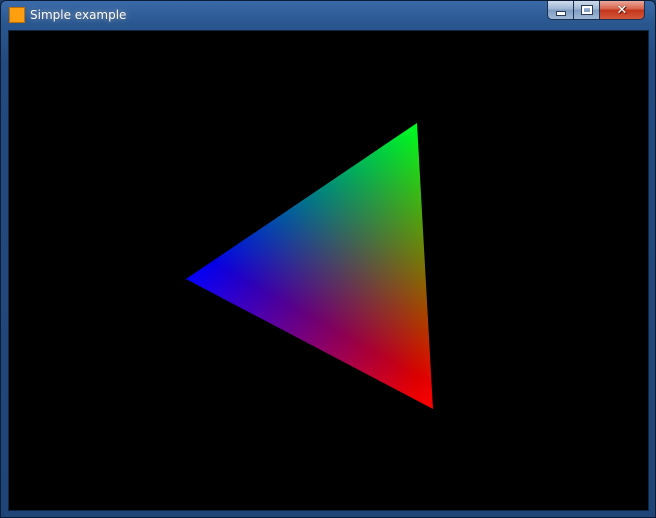 This screenshot has height=518, width=656. Describe the element at coordinates (17, 15) in the screenshot. I see `app-icon` at that location.